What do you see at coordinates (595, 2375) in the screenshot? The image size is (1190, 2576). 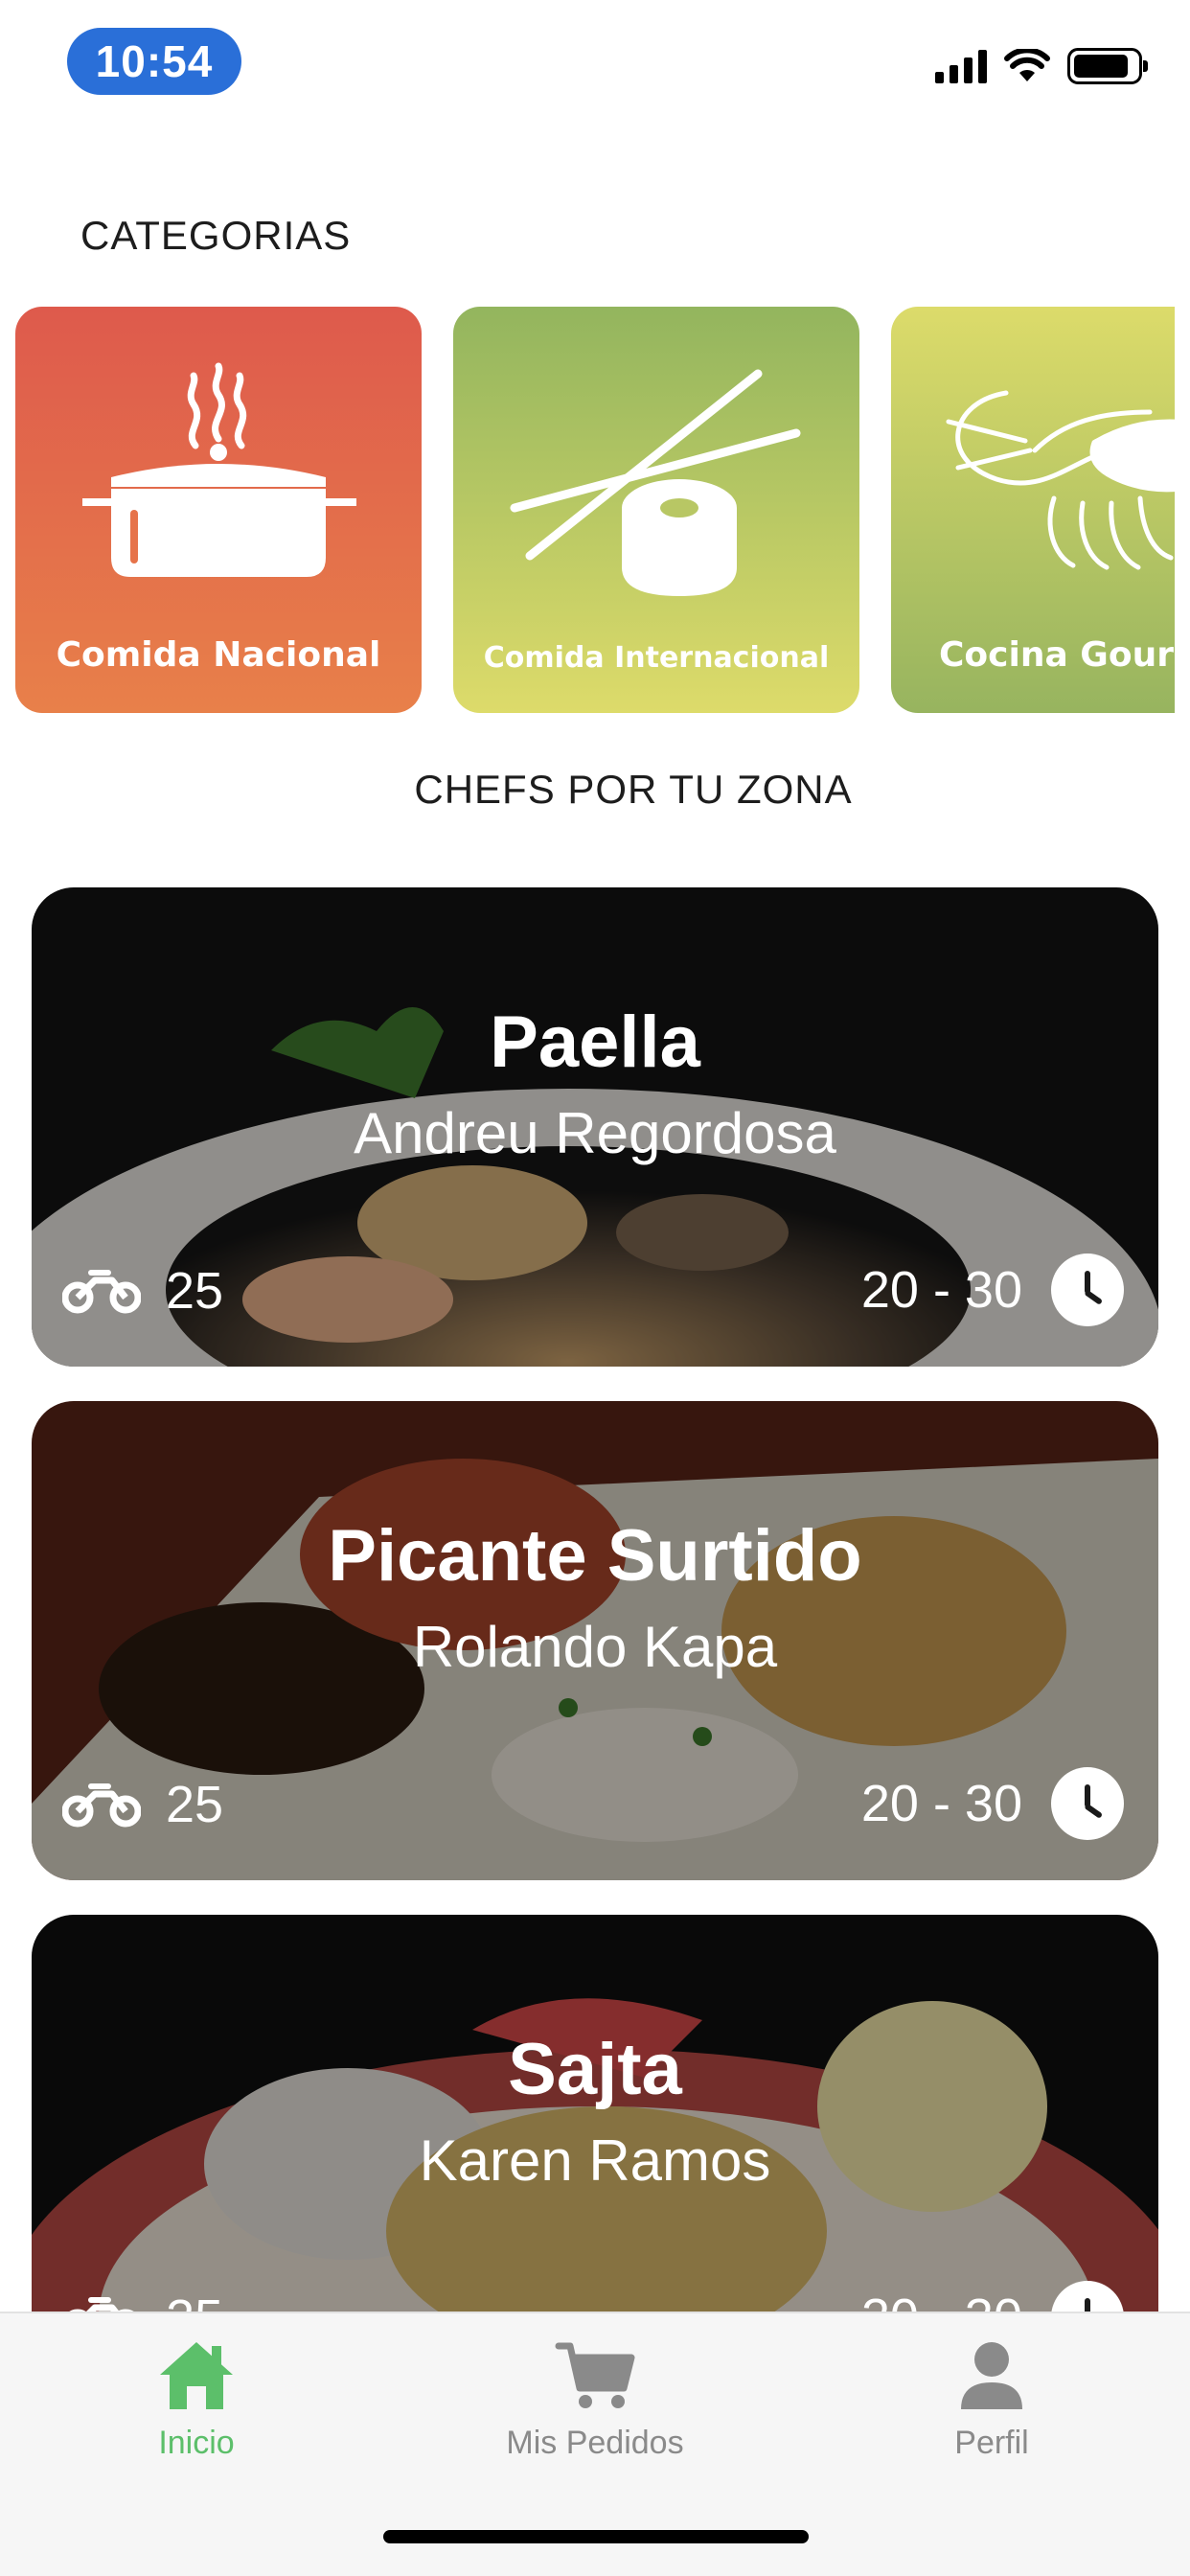 I see `cart-icon` at bounding box center [595, 2375].